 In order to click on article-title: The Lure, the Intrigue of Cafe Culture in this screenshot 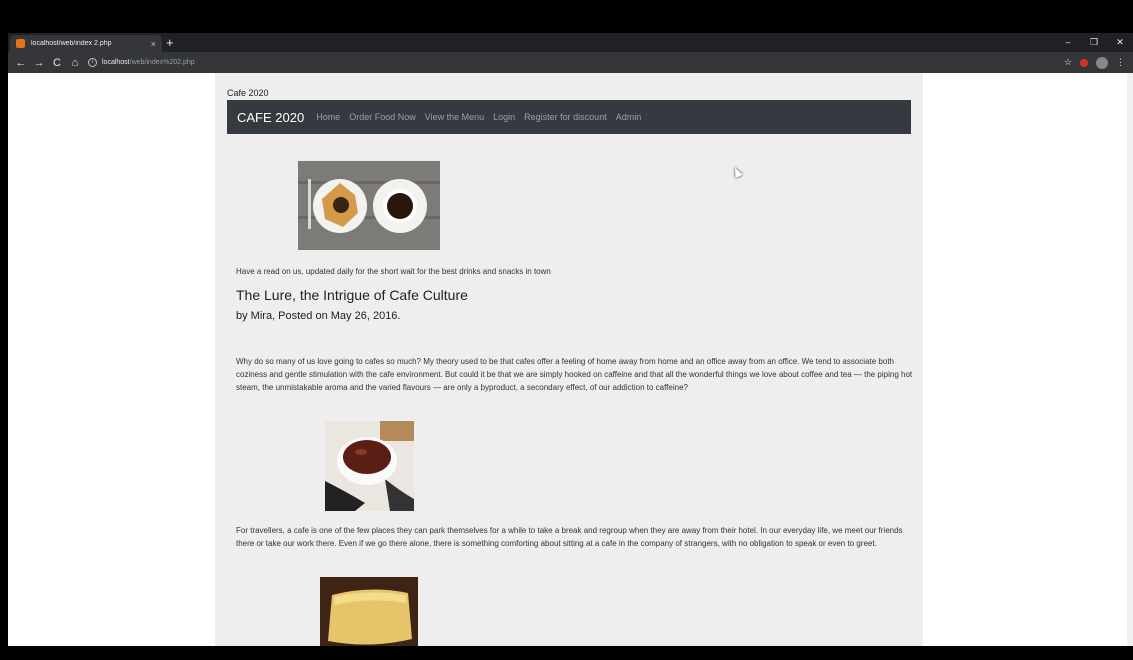, I will do `click(352, 295)`.